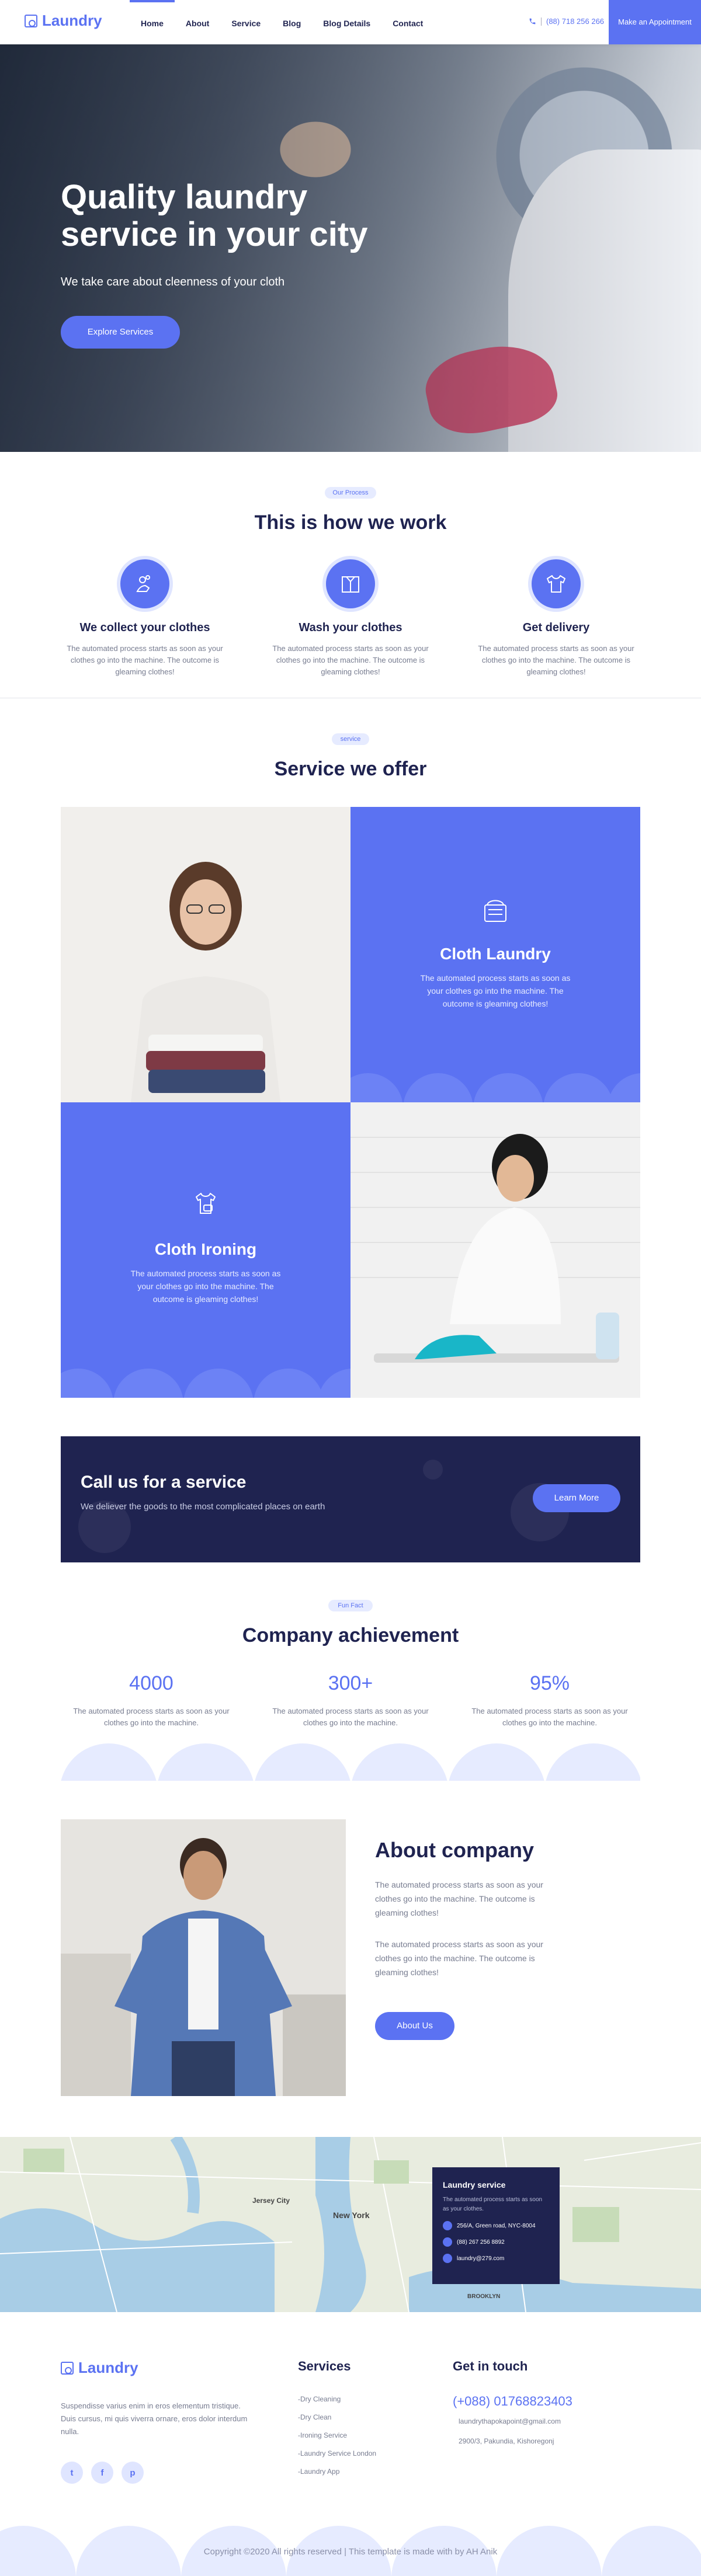  I want to click on services-pill: service, so click(350, 739).